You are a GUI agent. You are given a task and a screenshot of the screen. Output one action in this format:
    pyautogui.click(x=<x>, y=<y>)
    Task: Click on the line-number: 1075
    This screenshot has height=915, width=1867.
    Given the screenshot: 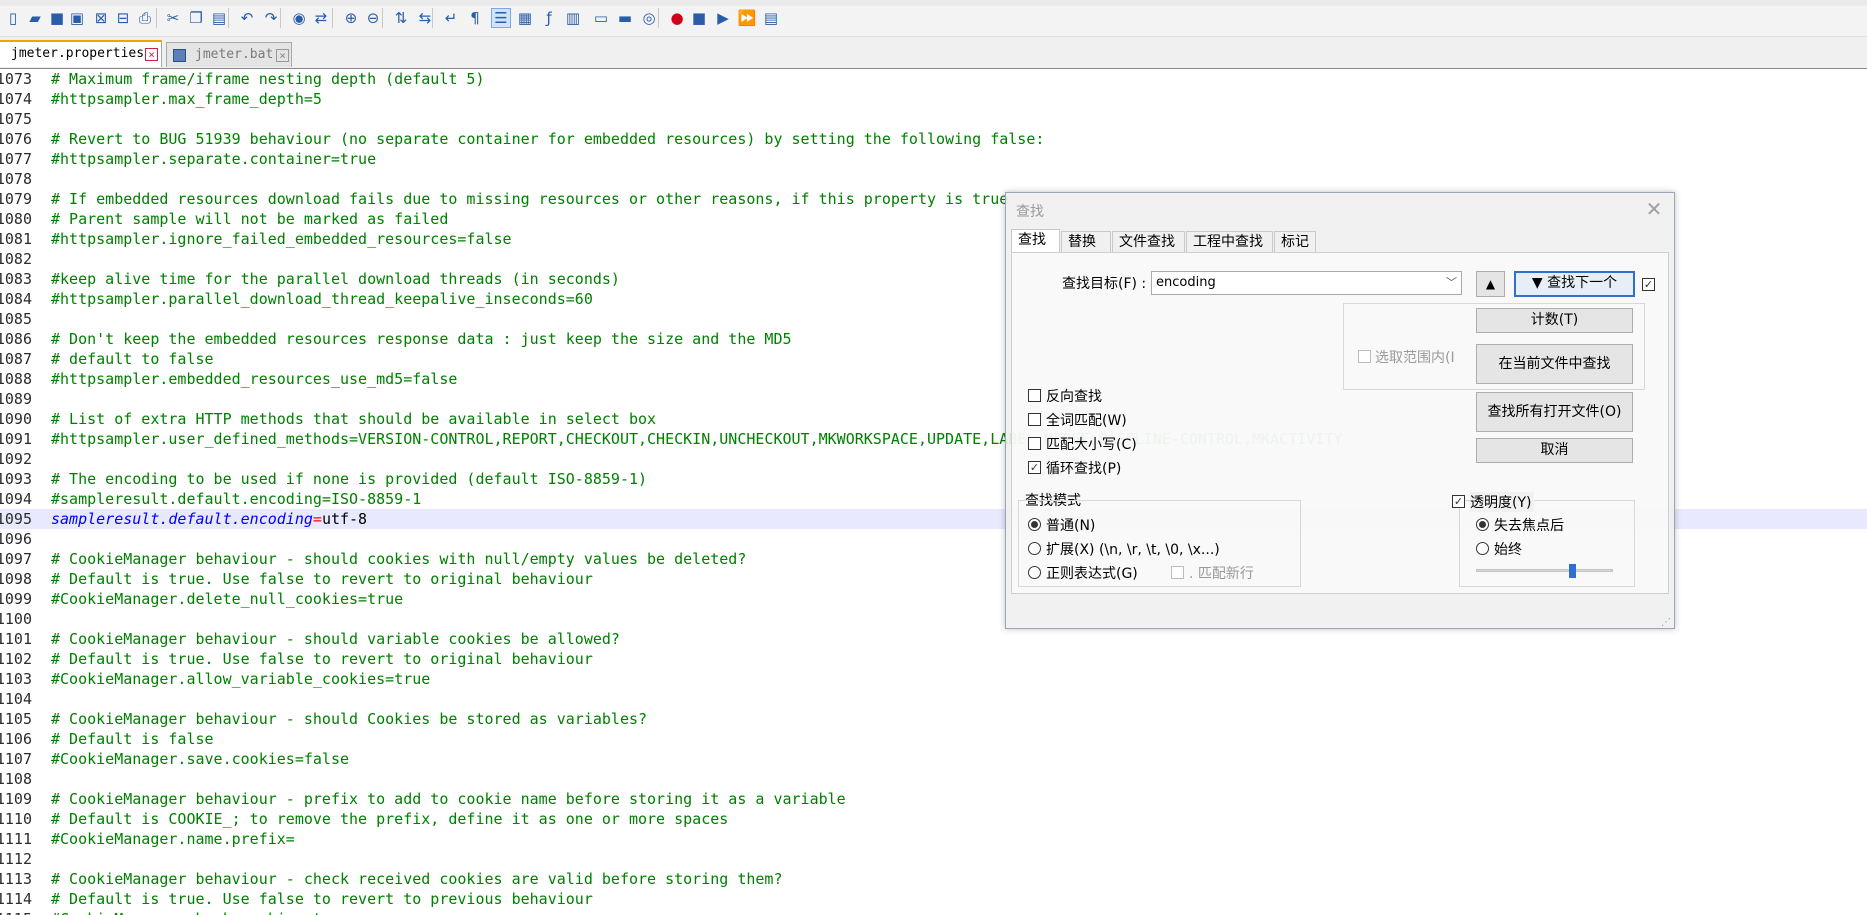 What is the action you would take?
    pyautogui.click(x=16, y=119)
    